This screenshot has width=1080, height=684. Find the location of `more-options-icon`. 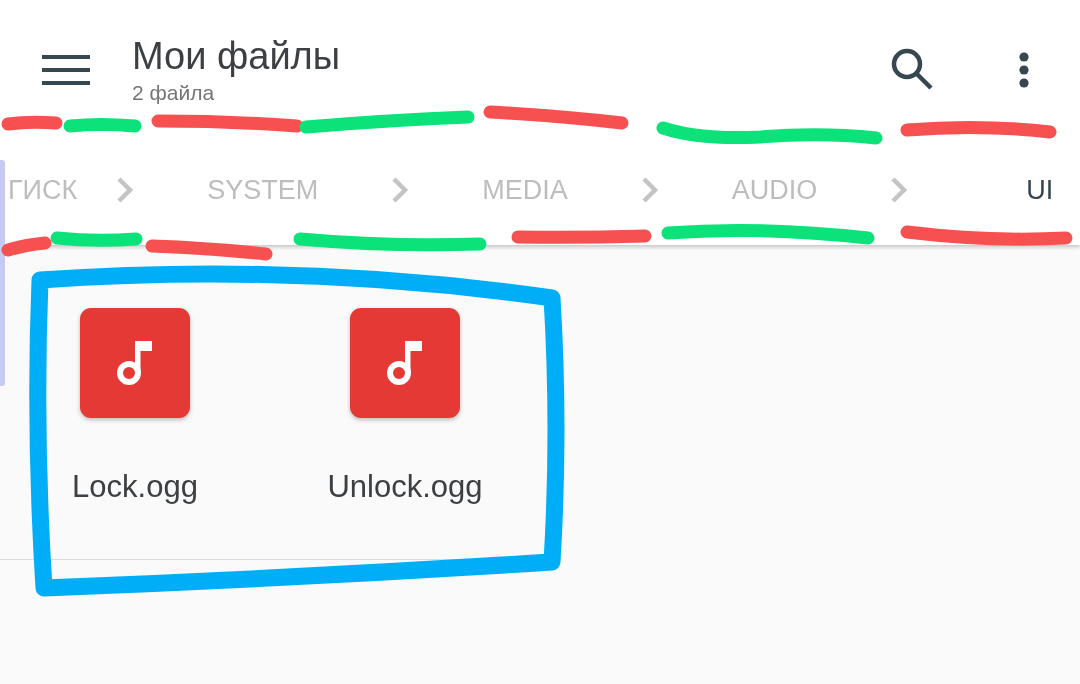

more-options-icon is located at coordinates (1024, 70).